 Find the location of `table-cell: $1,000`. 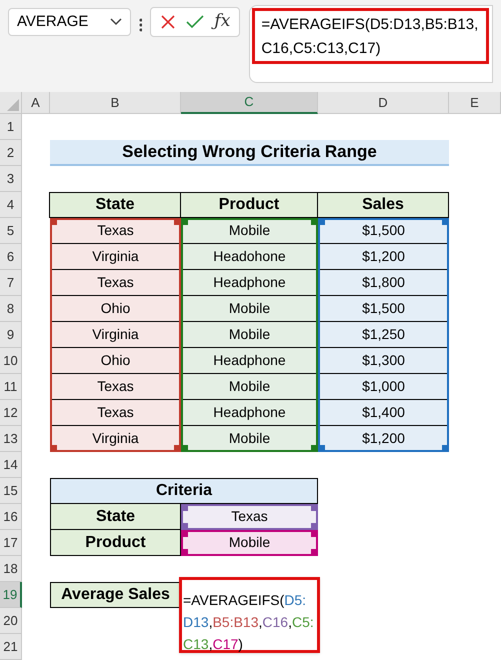

table-cell: $1,000 is located at coordinates (383, 387).